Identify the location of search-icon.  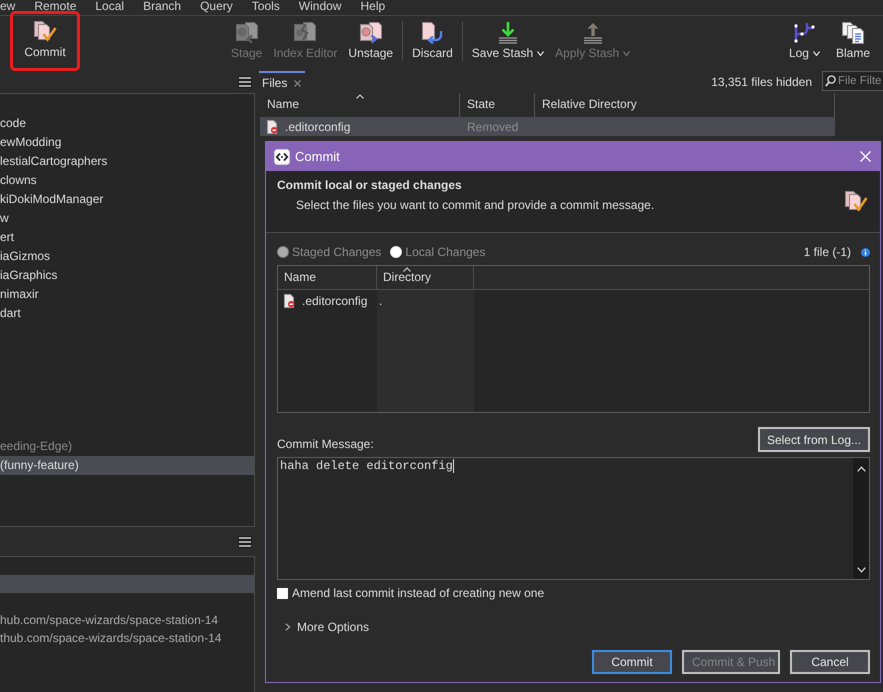
(830, 81).